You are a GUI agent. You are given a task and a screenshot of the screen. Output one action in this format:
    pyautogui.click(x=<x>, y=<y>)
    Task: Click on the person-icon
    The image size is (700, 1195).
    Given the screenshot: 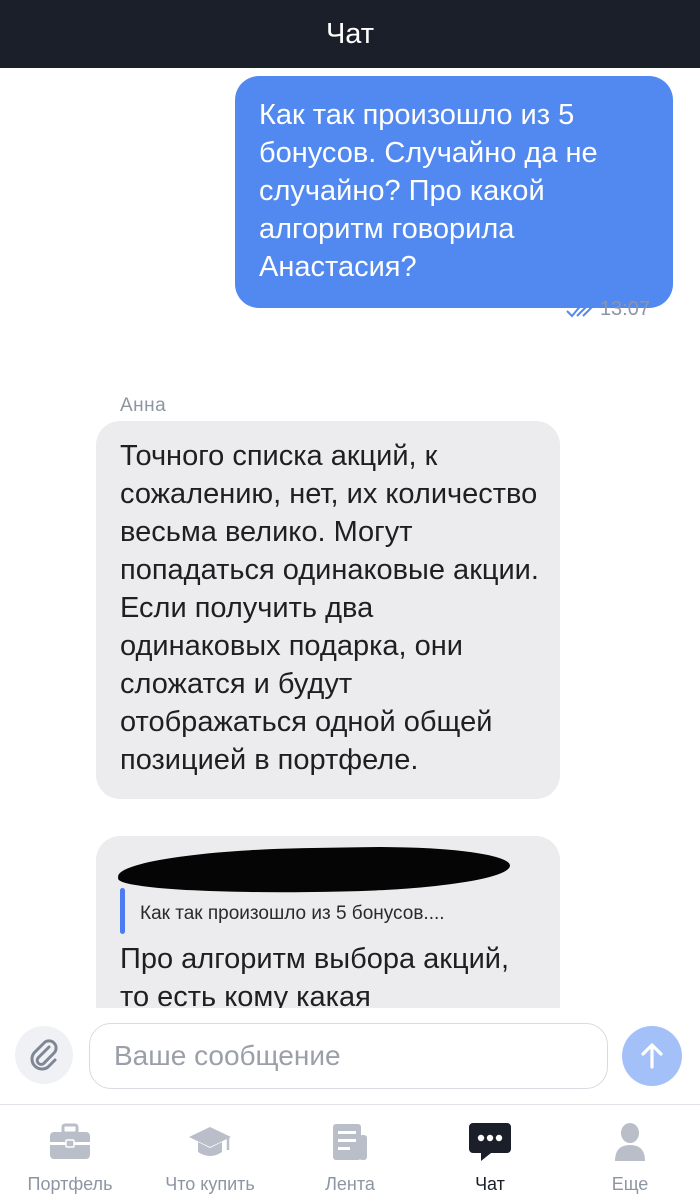 What is the action you would take?
    pyautogui.click(x=630, y=1142)
    